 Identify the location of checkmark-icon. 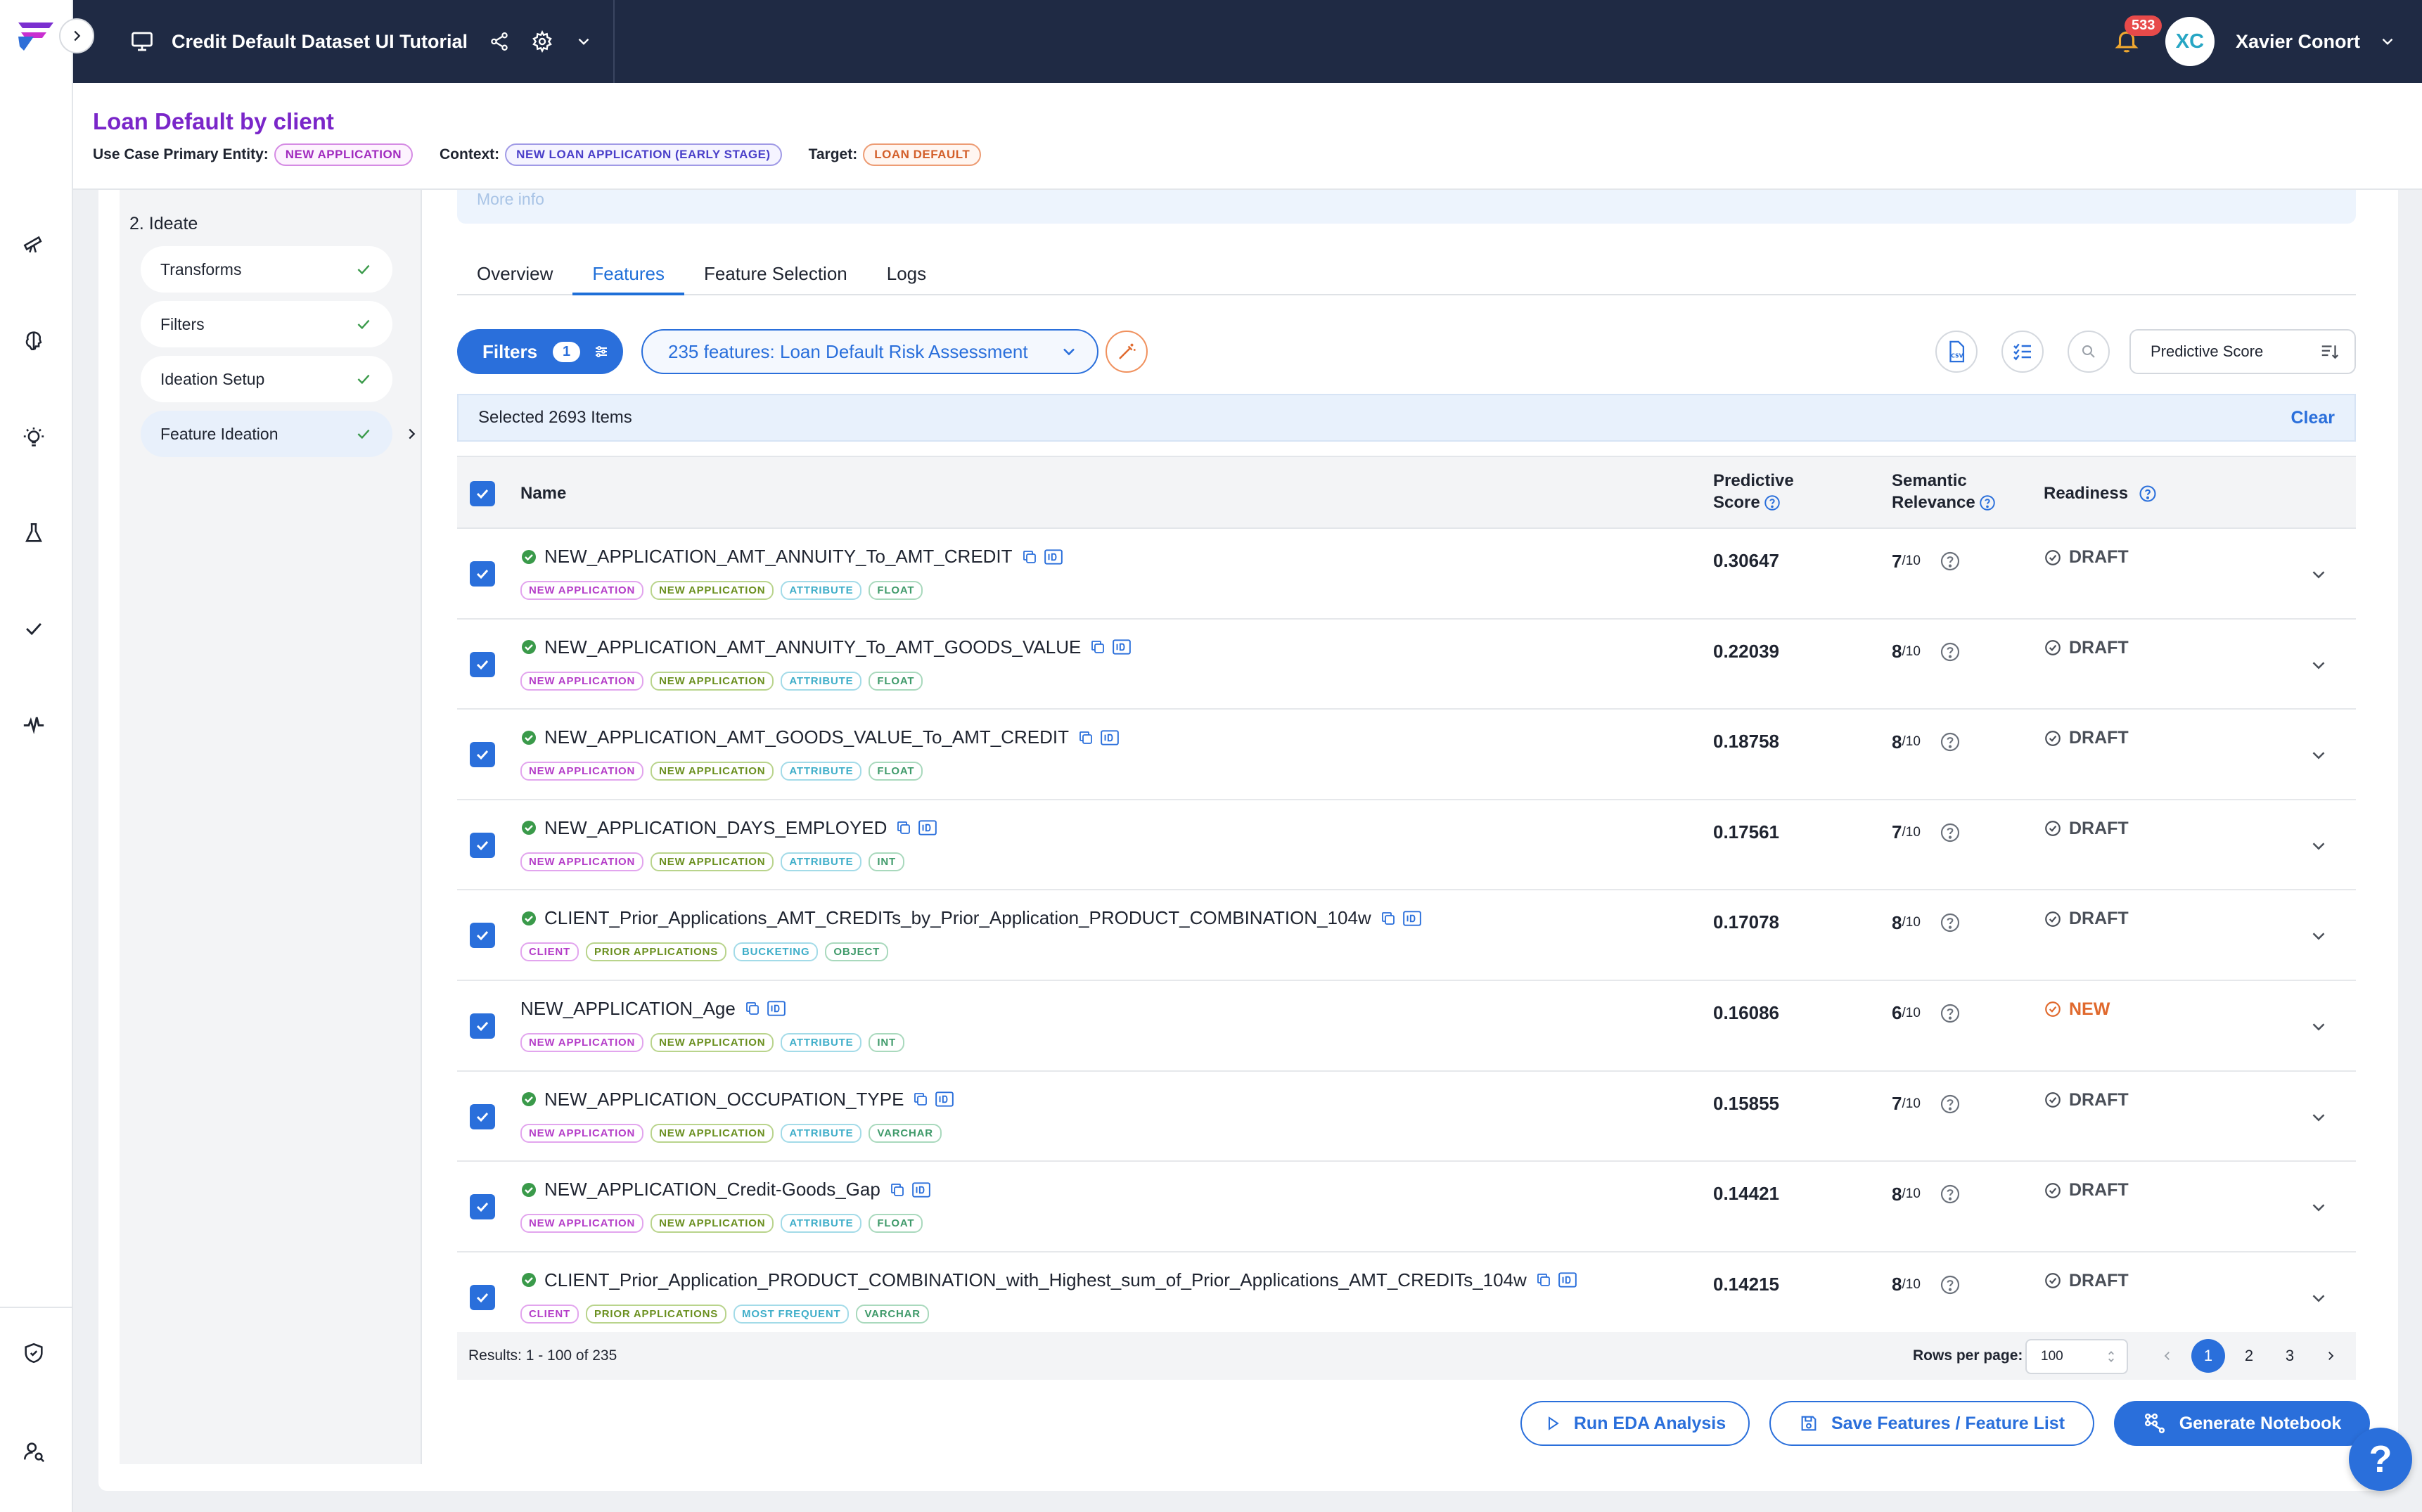
(34, 629).